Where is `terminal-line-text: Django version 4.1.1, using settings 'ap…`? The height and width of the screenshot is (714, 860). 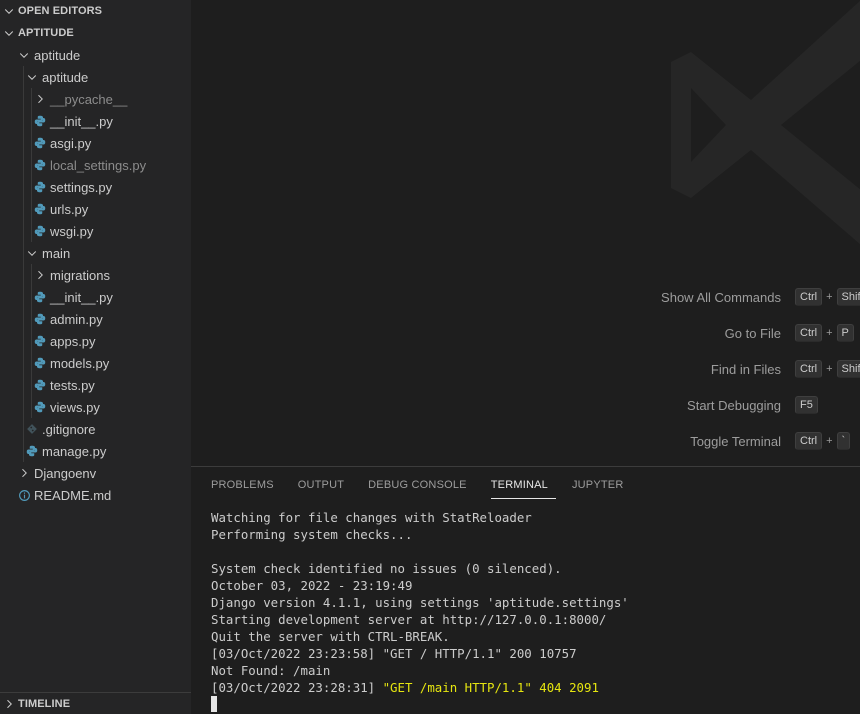 terminal-line-text: Django version 4.1.1, using settings 'ap… is located at coordinates (420, 602).